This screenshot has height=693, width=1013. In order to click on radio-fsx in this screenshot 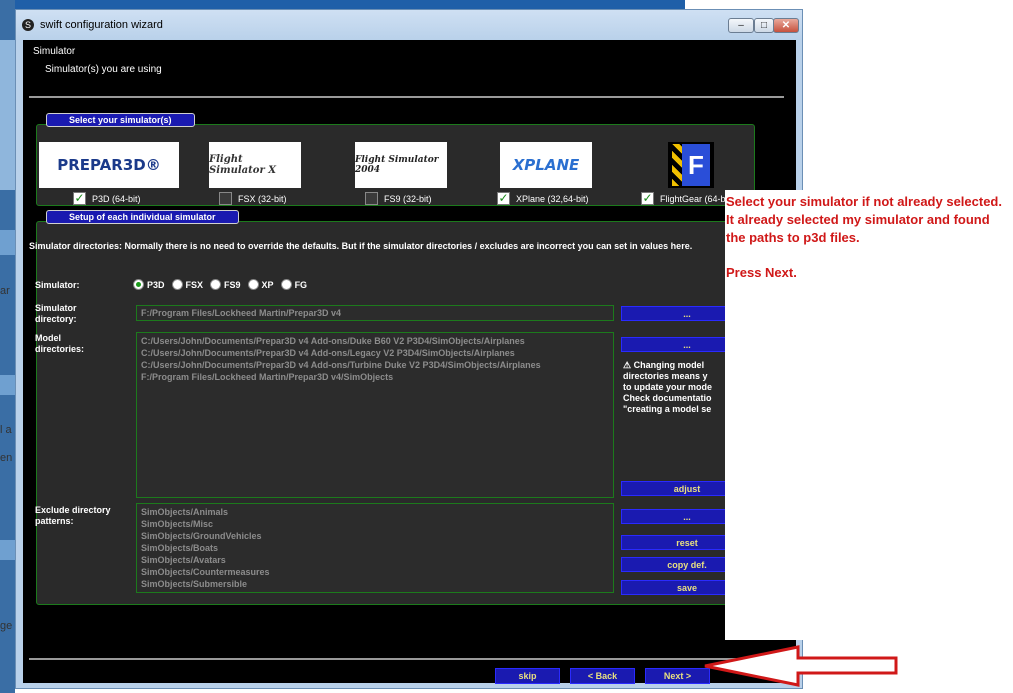, I will do `click(177, 284)`.